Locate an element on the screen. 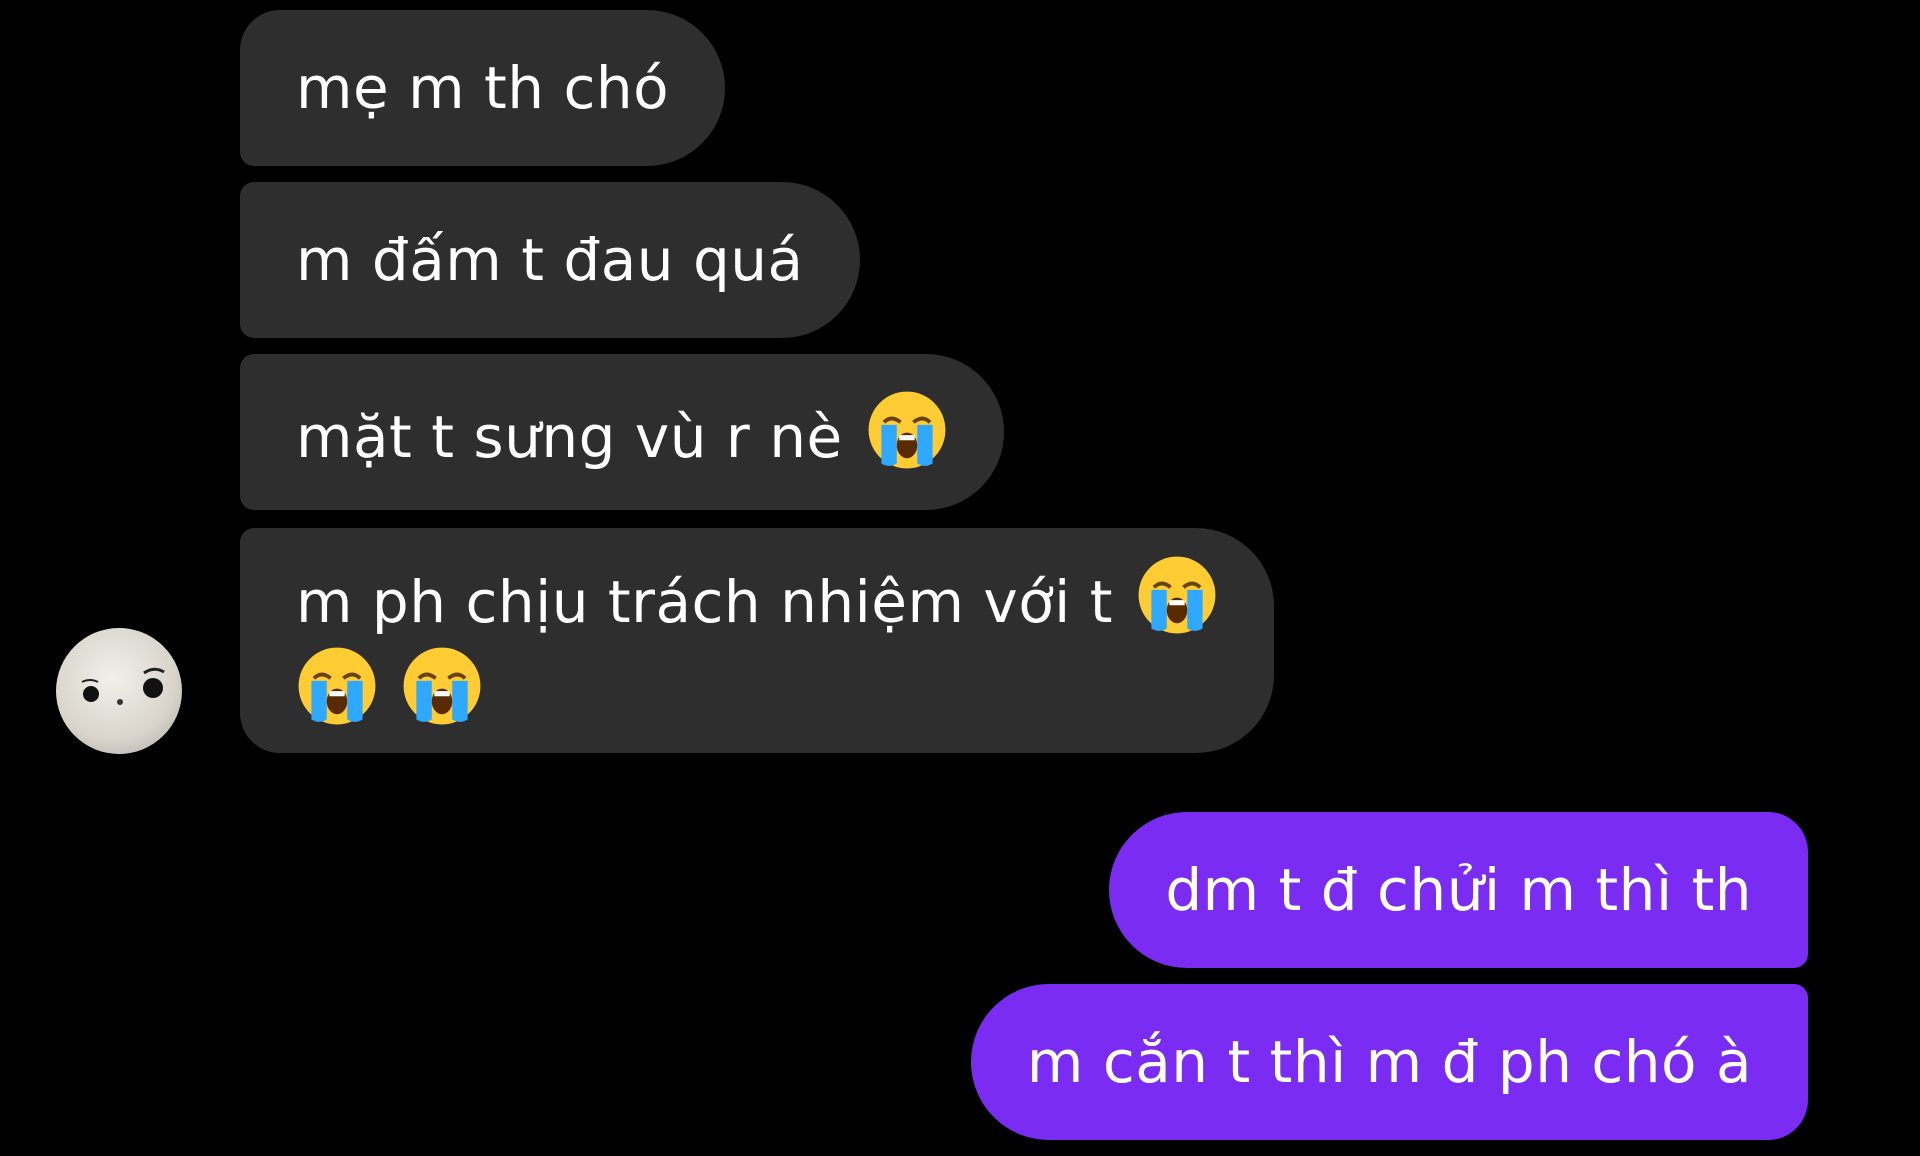 This screenshot has height=1156, width=1920. message-text: dm t đ chửi m thì th is located at coordinates (1458, 890).